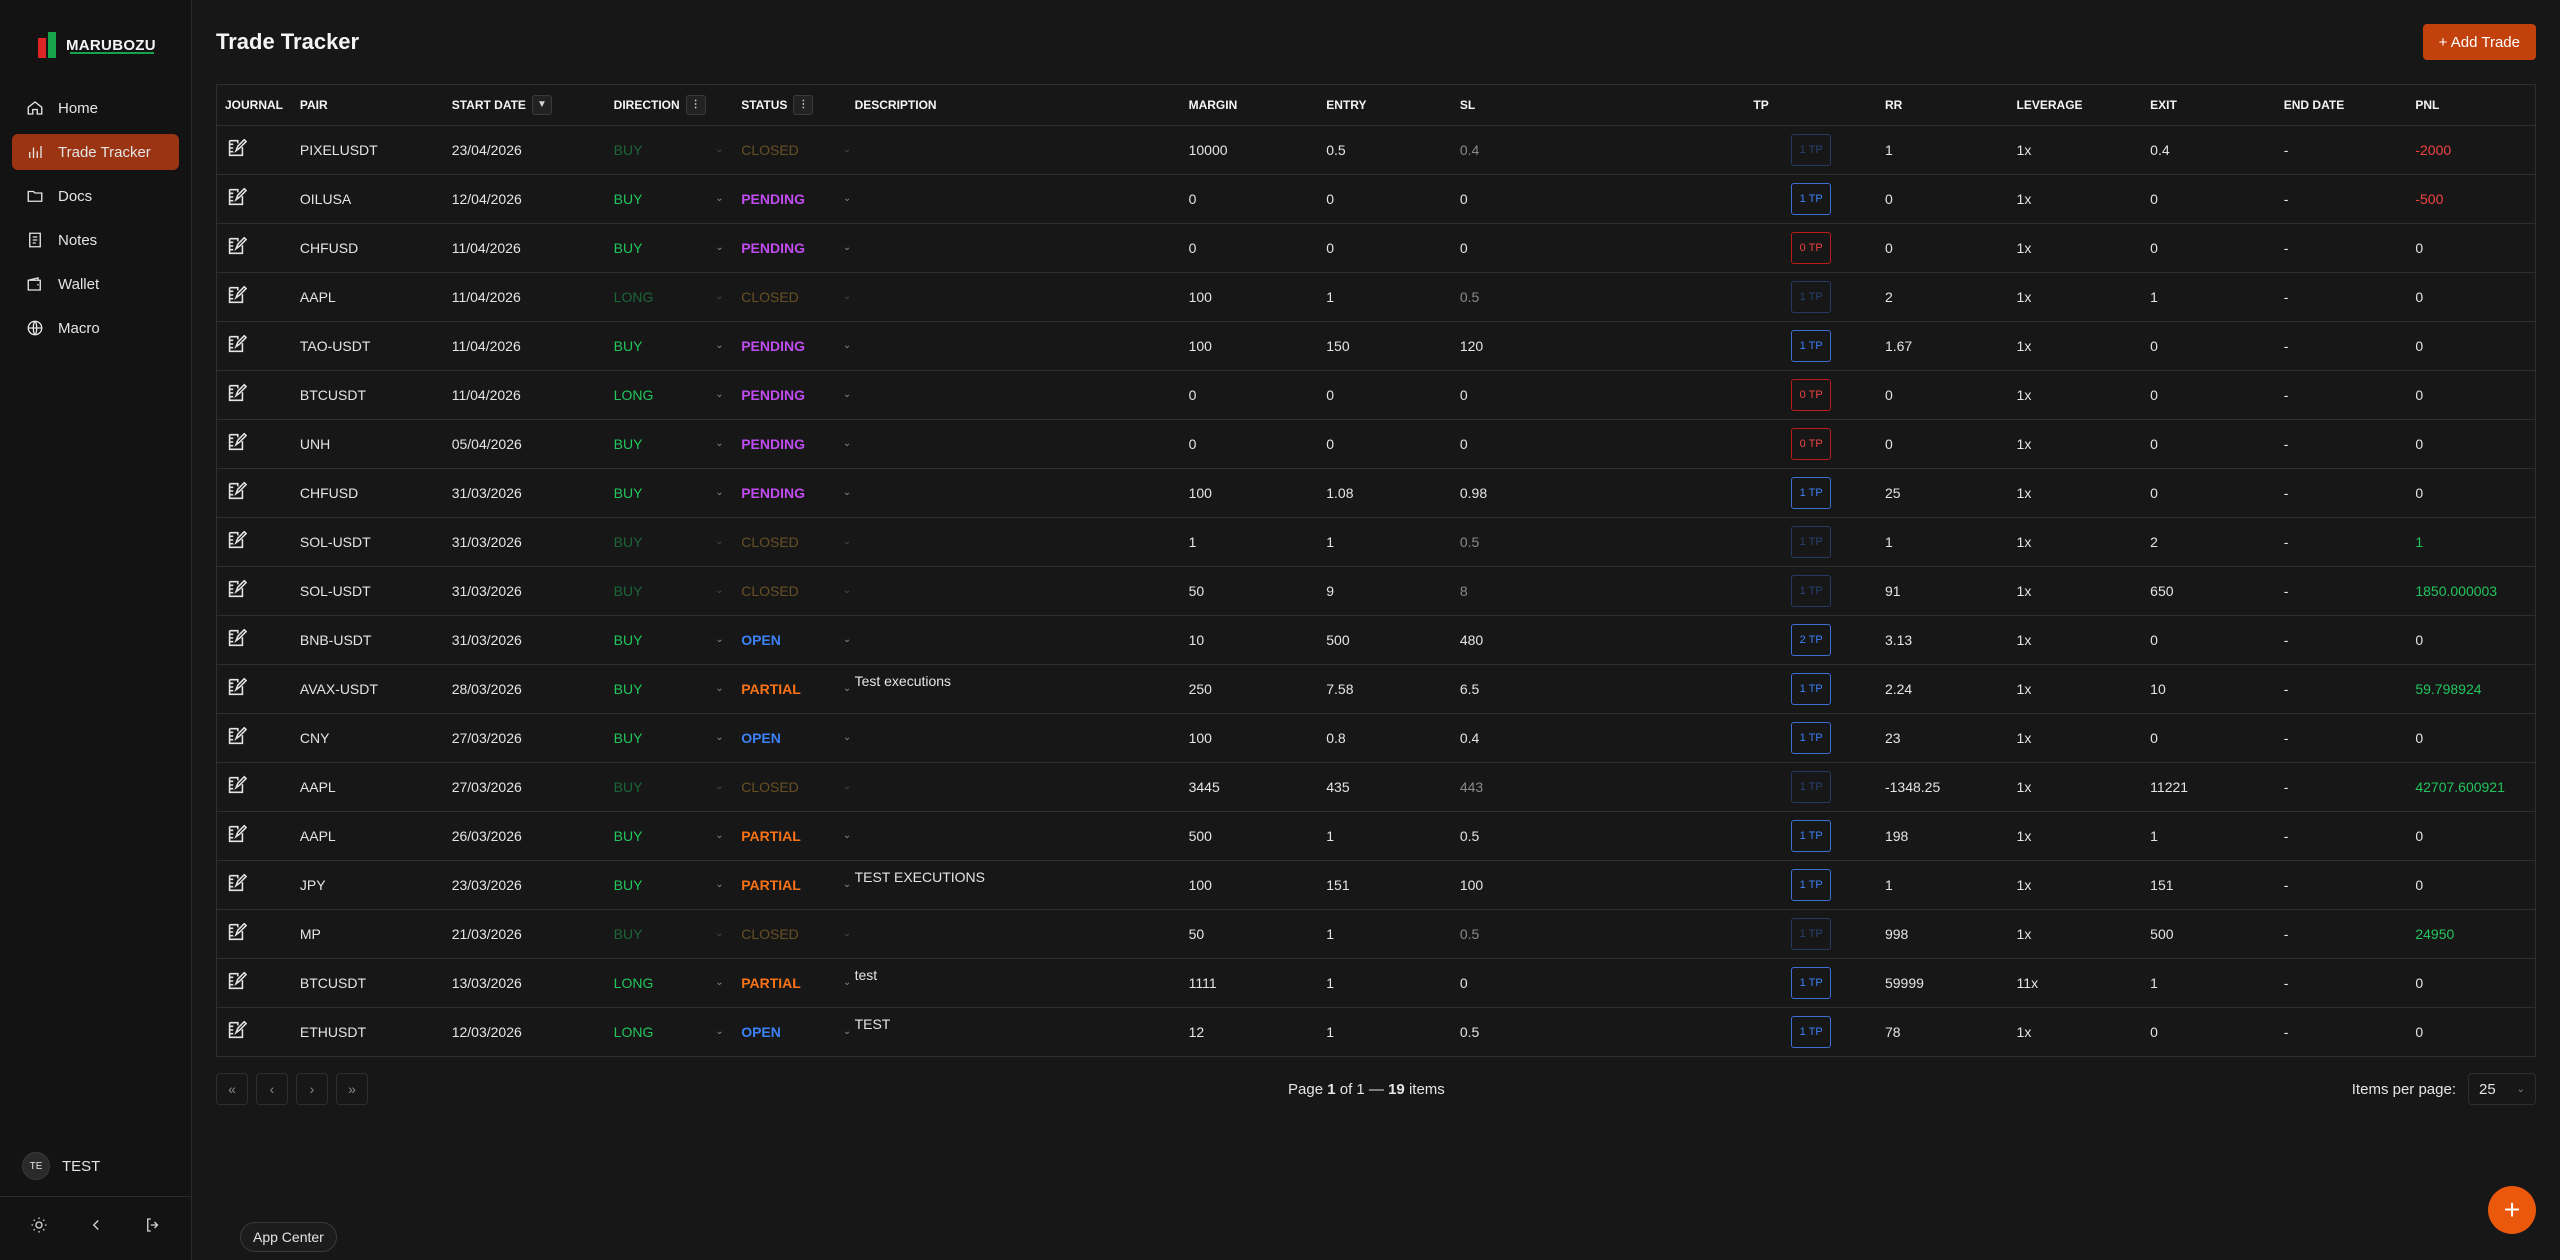 The image size is (2560, 1260). Describe the element at coordinates (1811, 639) in the screenshot. I see `tp-badge: 2 TP` at that location.